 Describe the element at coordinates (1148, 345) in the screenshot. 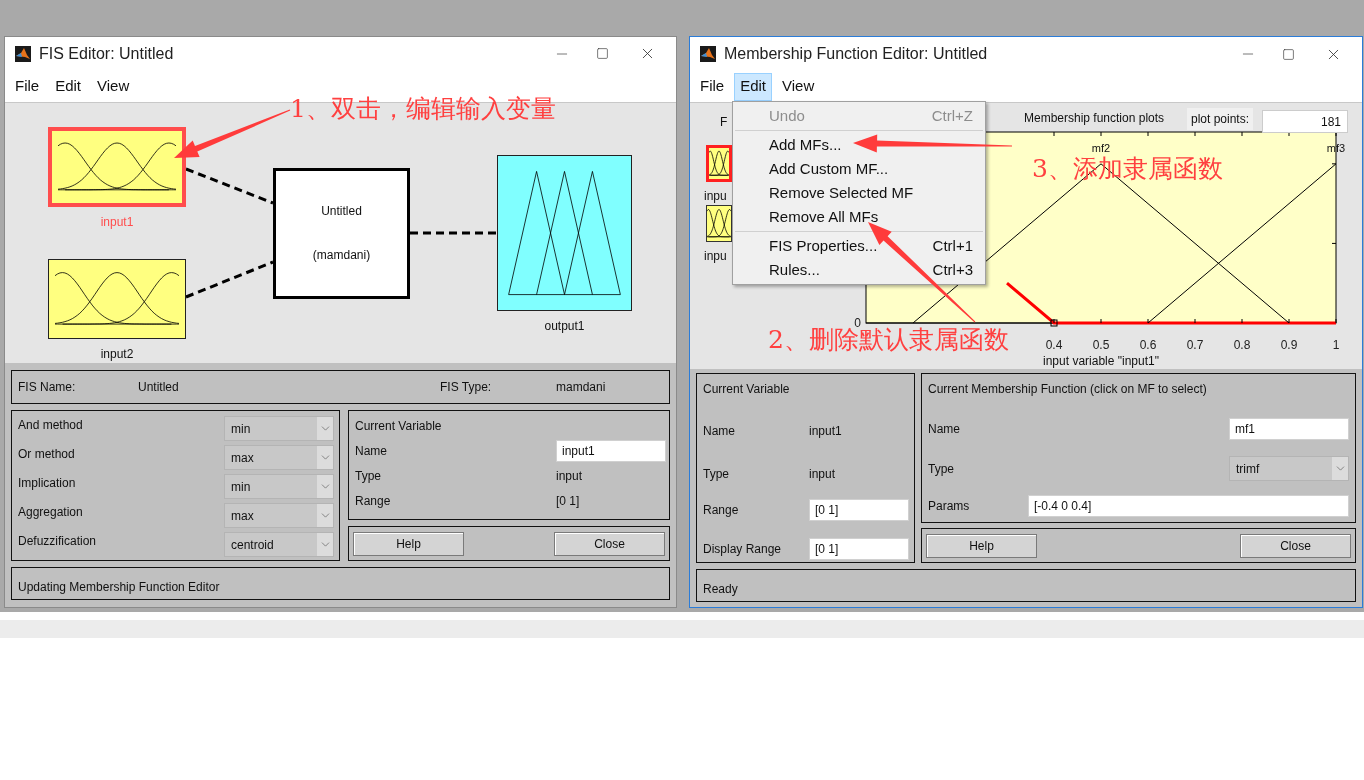

I see `tick-label: 0.6` at that location.